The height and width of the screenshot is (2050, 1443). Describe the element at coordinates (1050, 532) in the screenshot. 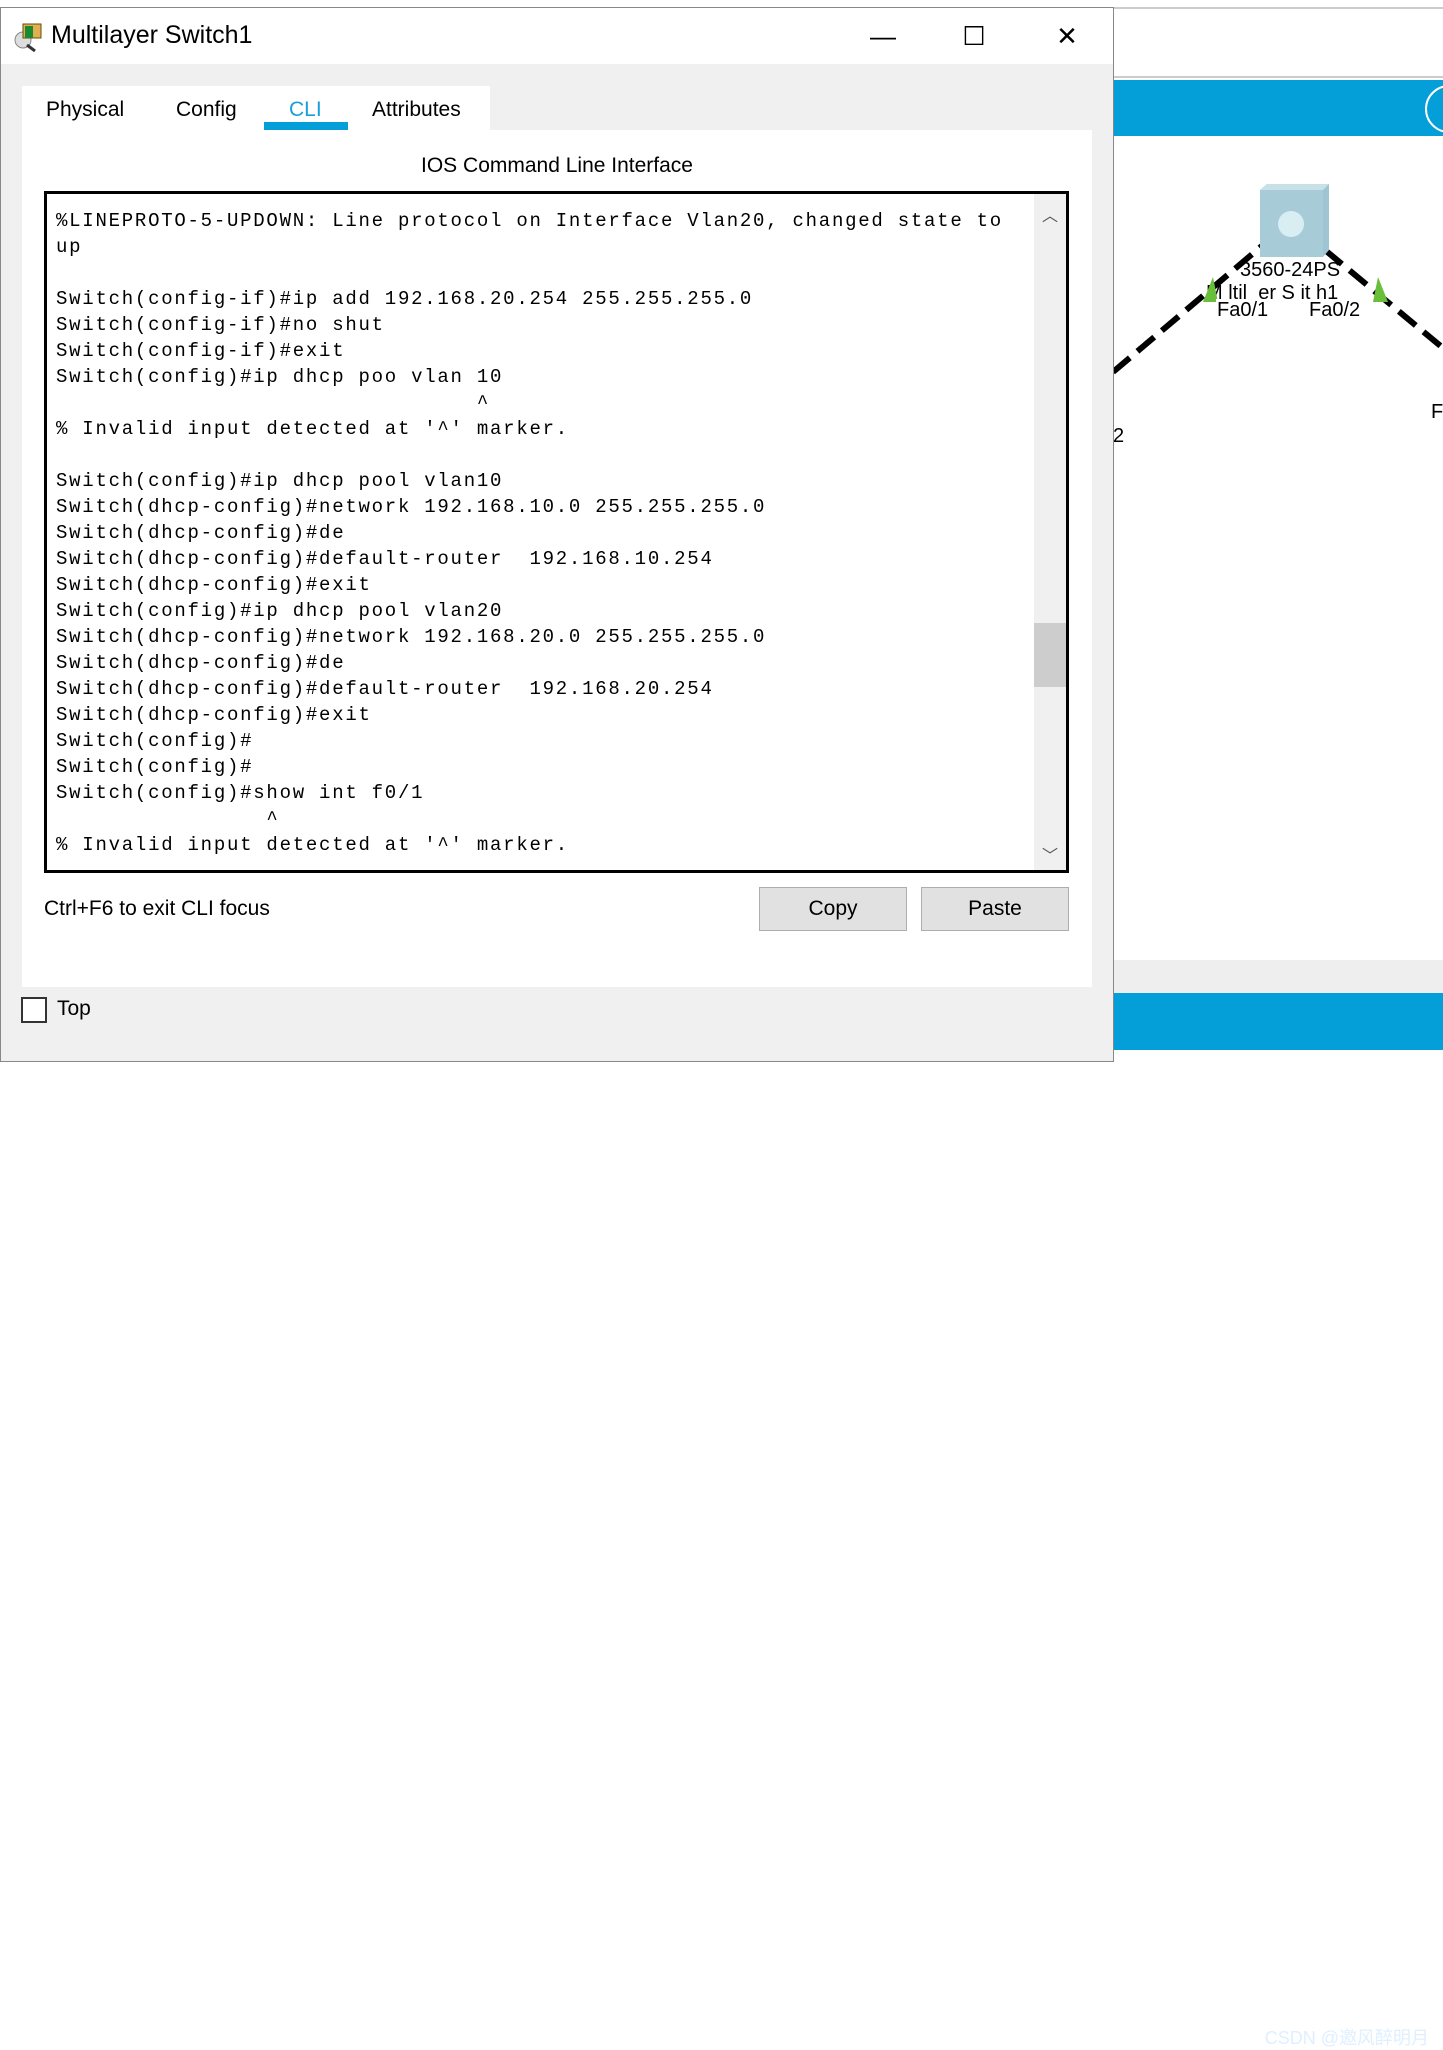

I see `scrollbar: ︿ ﹀` at that location.